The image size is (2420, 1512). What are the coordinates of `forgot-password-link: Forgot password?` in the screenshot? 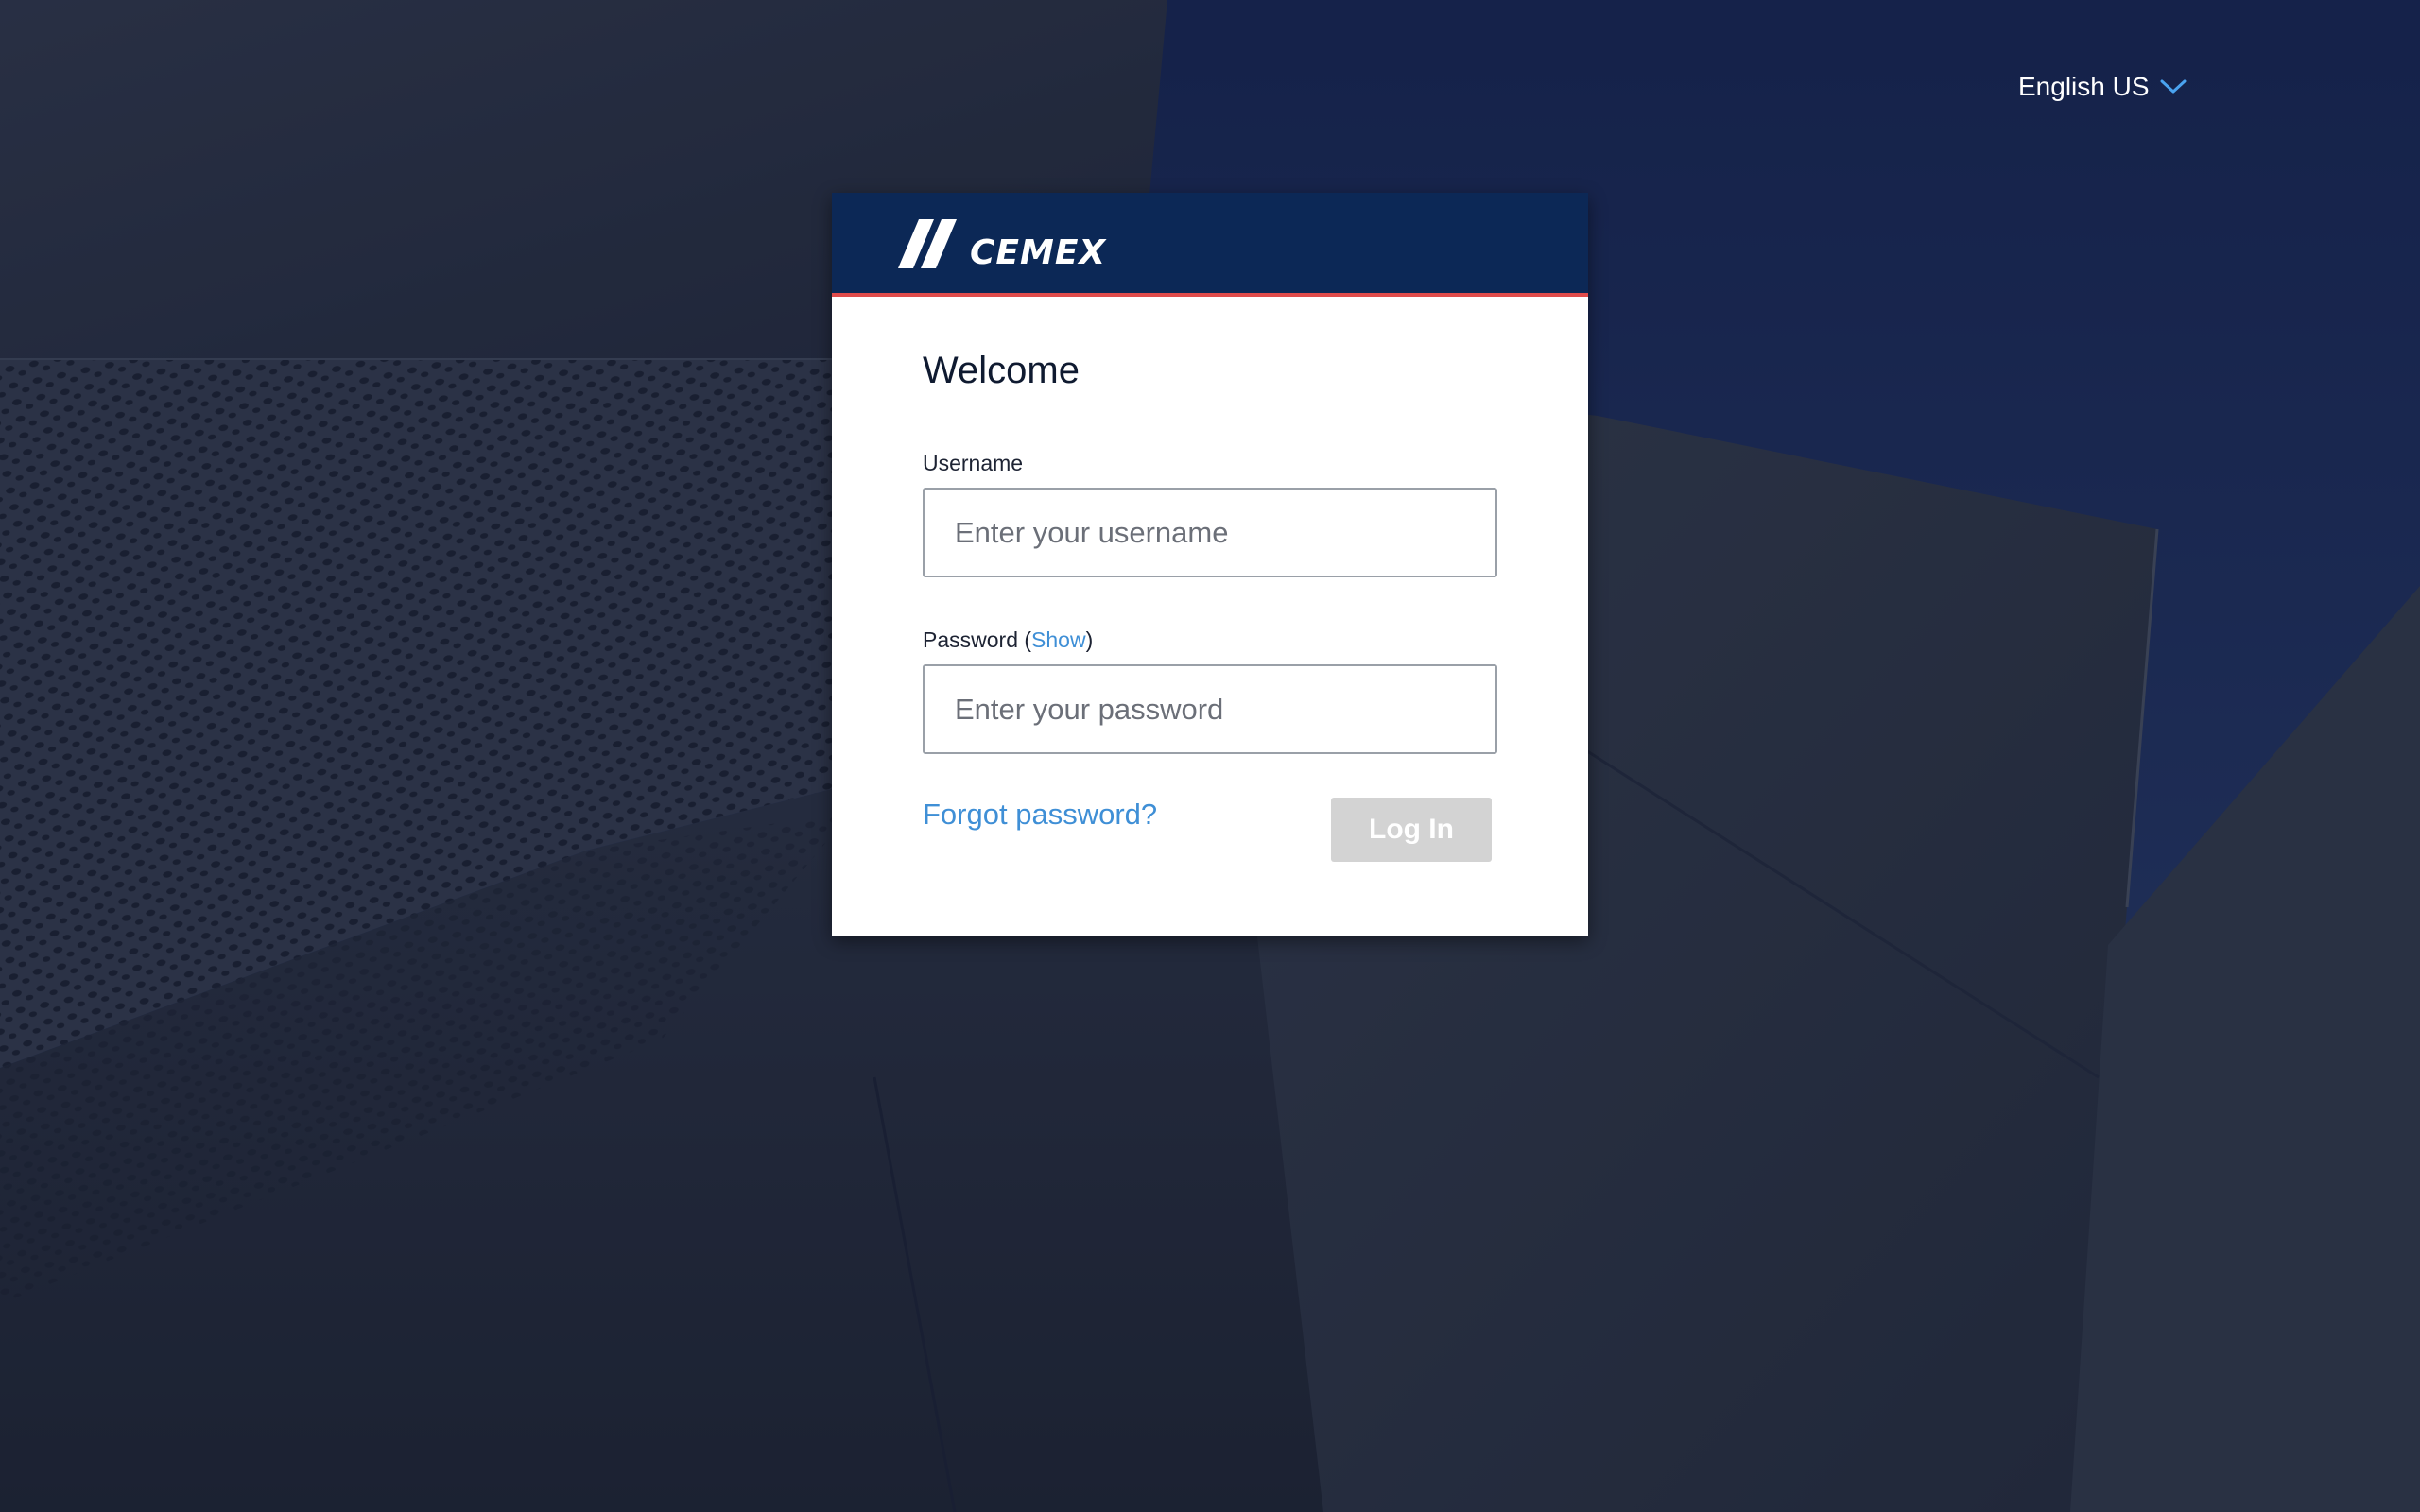 It's located at (1040, 815).